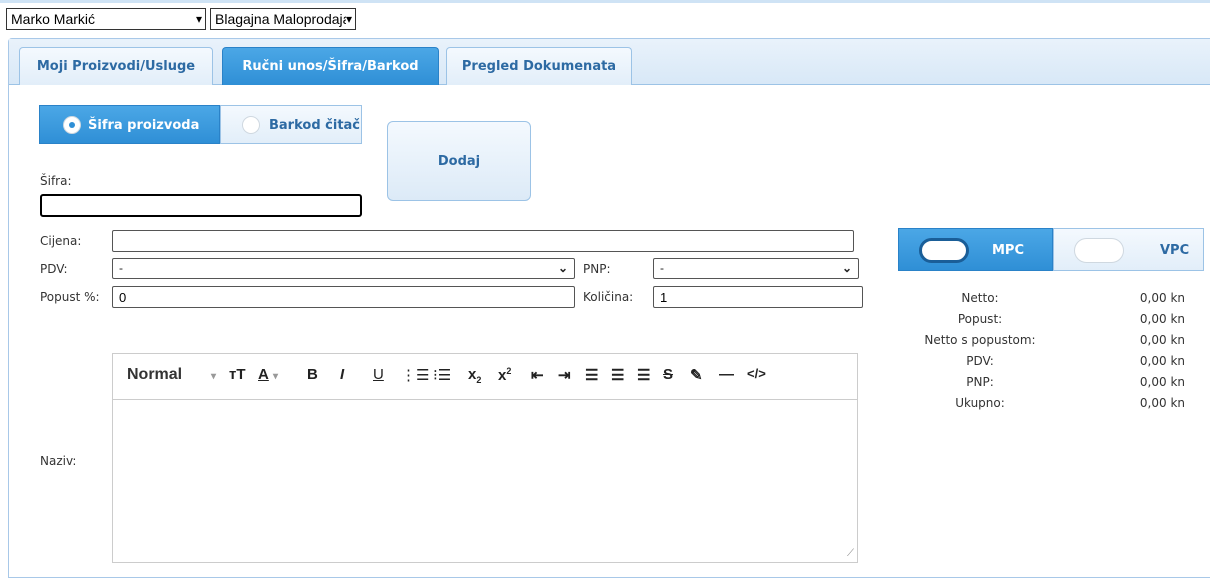 This screenshot has height=578, width=1210. What do you see at coordinates (1045, 364) in the screenshot?
I see `summary-row: PDV: 0,00 kn` at bounding box center [1045, 364].